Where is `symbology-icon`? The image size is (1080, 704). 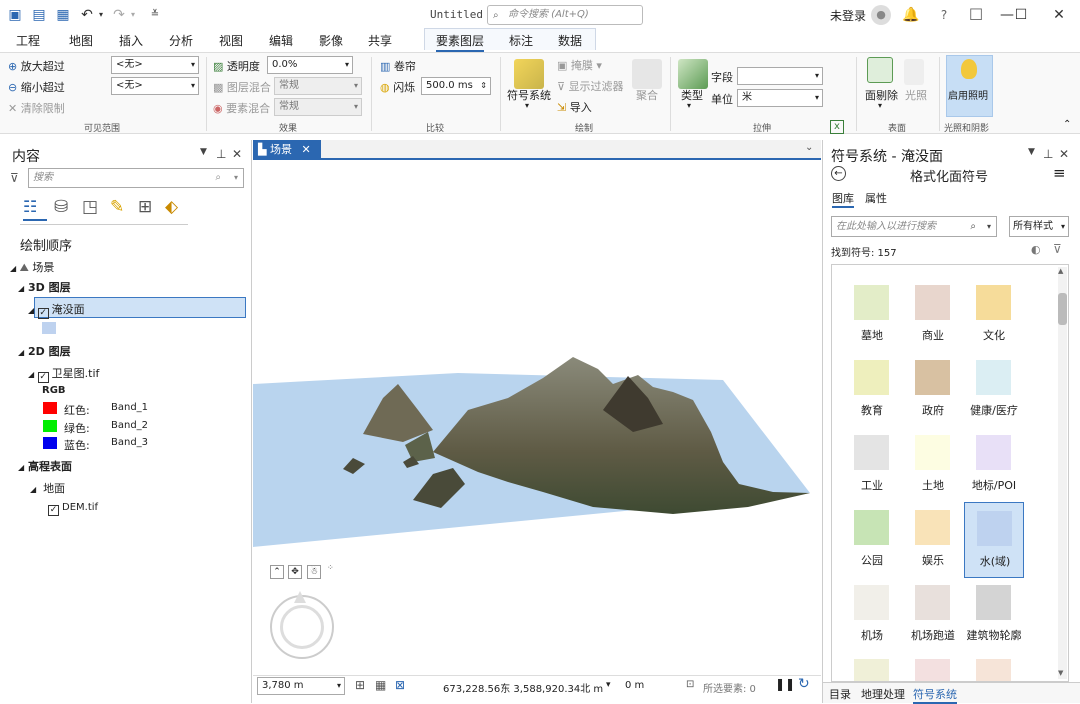
symbology-icon is located at coordinates (529, 74).